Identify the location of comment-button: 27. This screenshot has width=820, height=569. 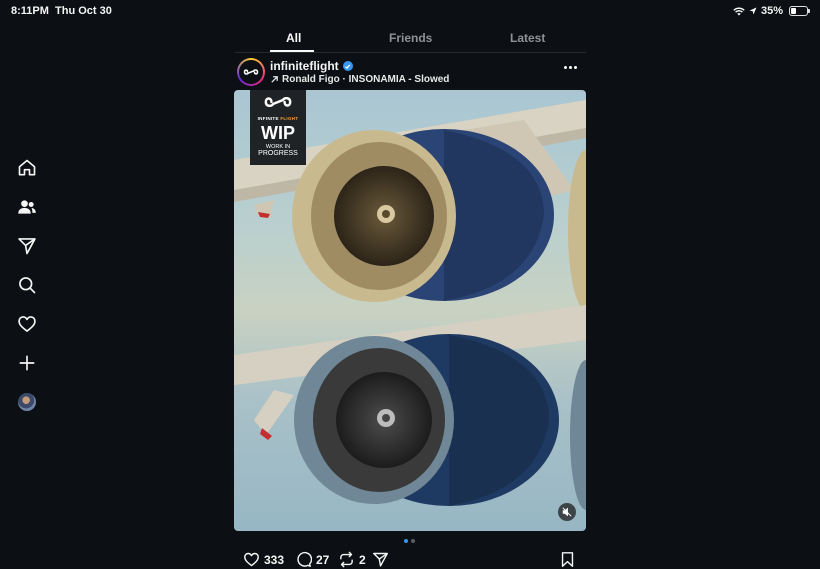
(312, 559).